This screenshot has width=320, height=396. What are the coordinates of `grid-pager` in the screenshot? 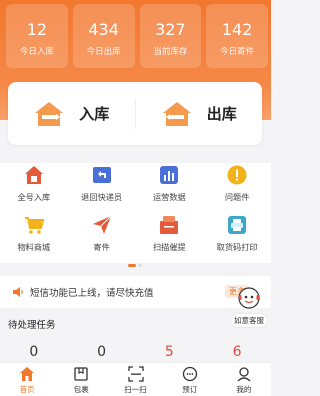 It's located at (135, 265).